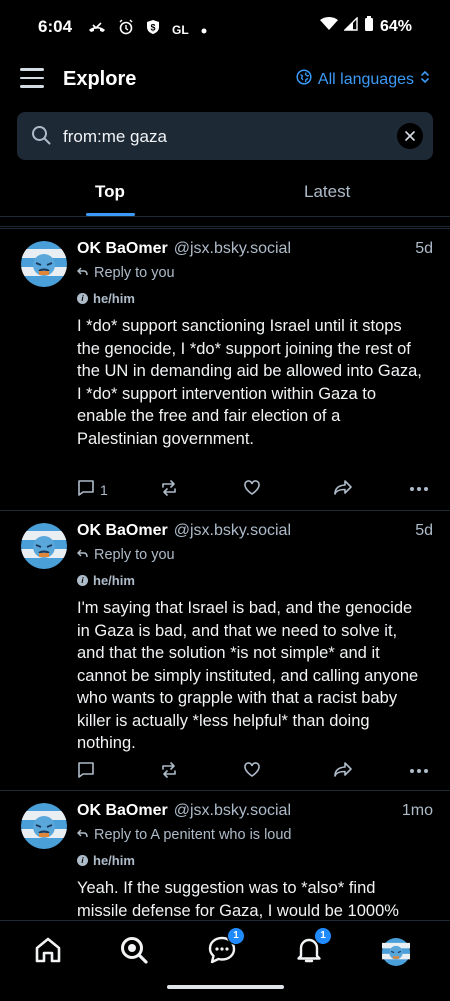 This screenshot has width=450, height=1001. What do you see at coordinates (86, 489) in the screenshot?
I see `comment-icon` at bounding box center [86, 489].